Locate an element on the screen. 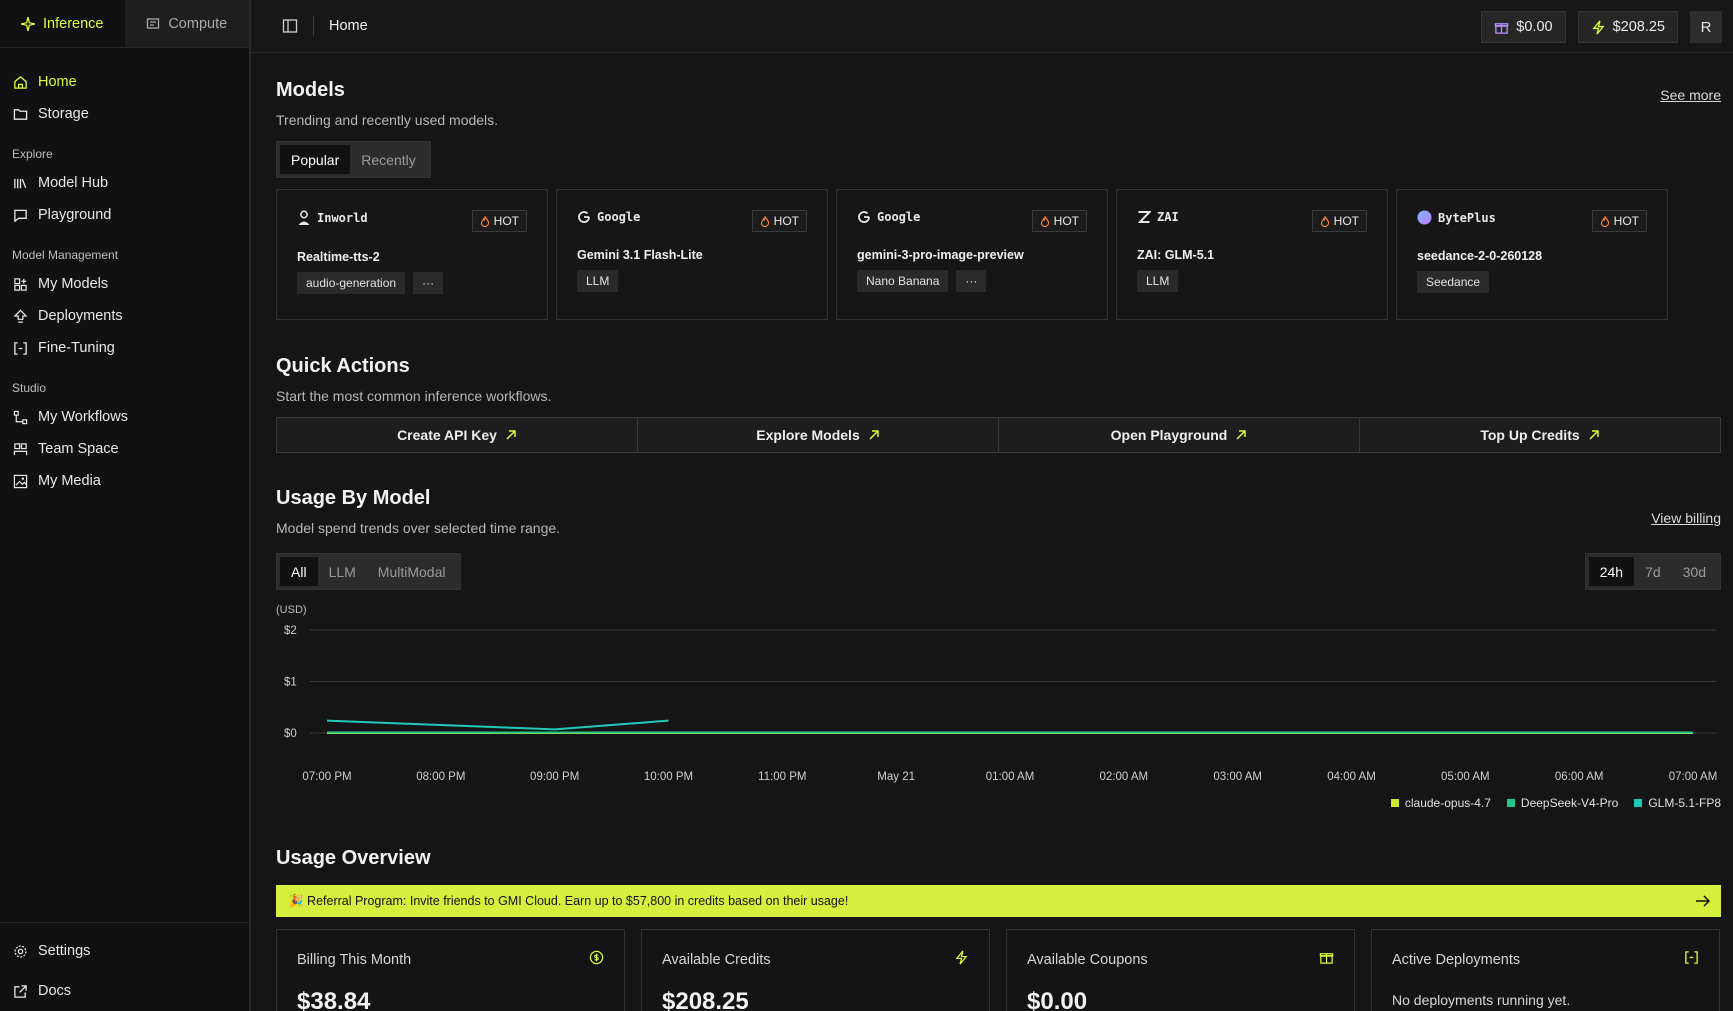  sidebar-item-label: Model Hub is located at coordinates (73, 183).